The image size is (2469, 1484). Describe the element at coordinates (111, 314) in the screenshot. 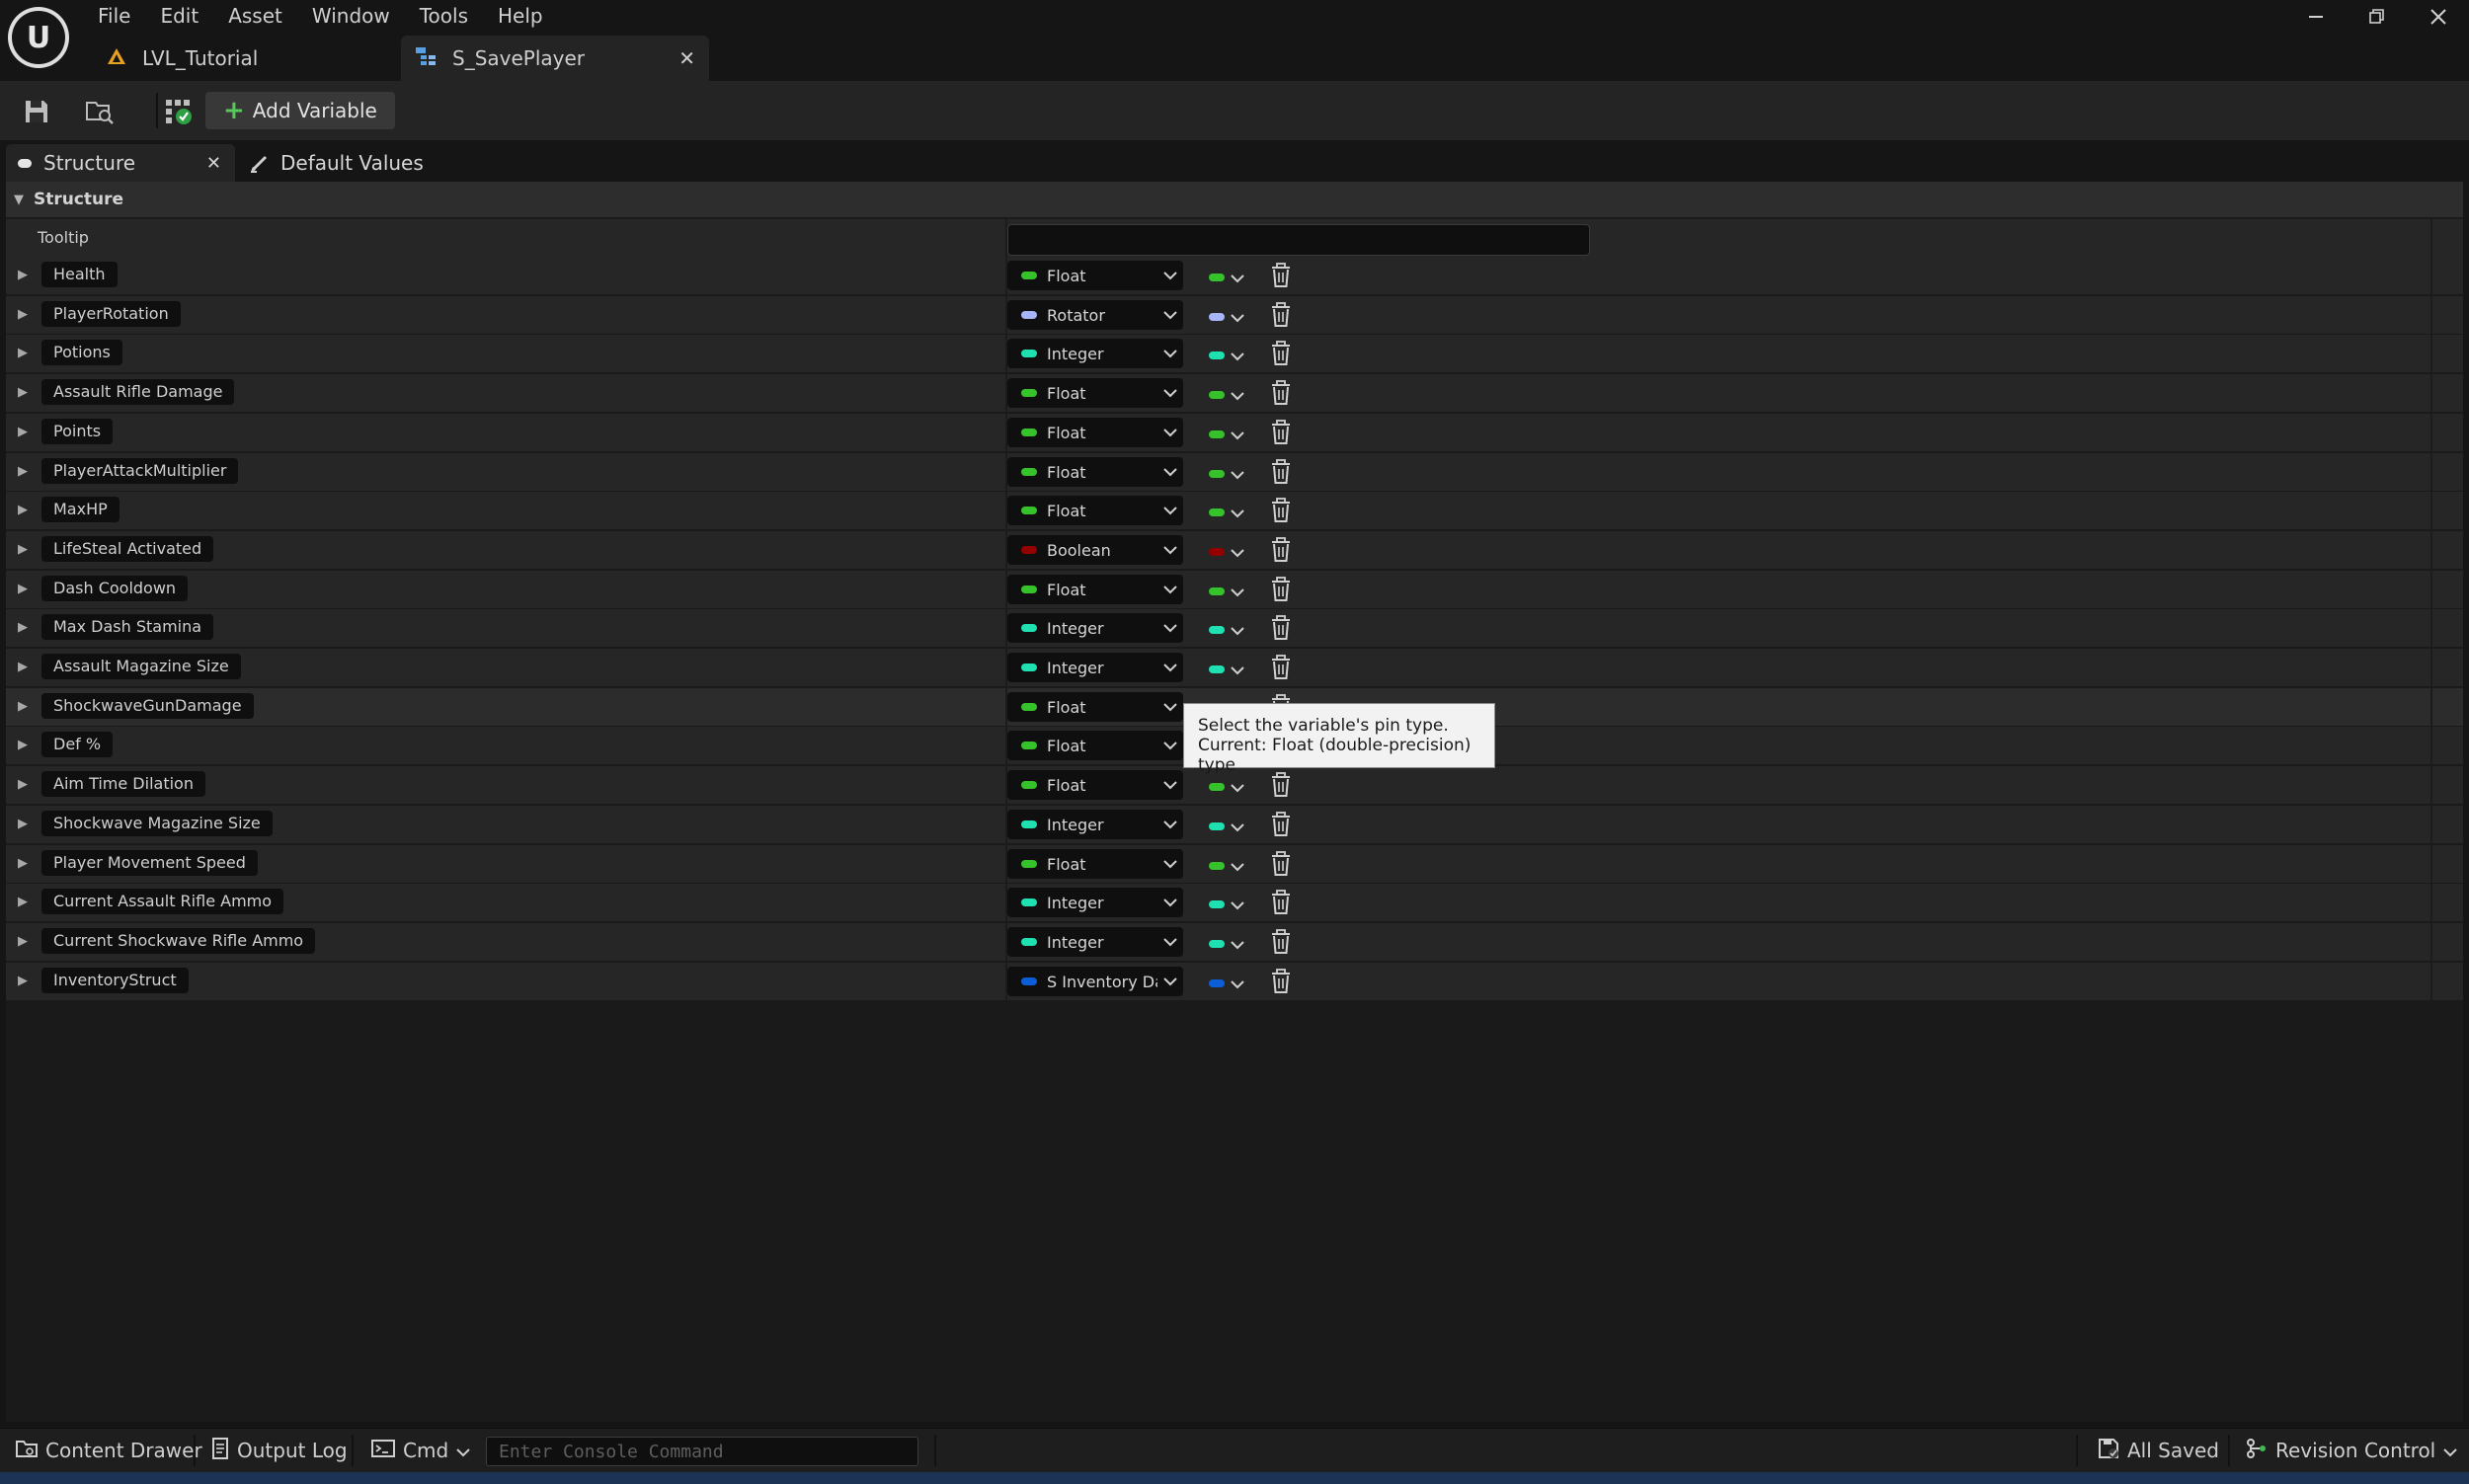

I see `variable-name-field: PlayerRotation` at that location.